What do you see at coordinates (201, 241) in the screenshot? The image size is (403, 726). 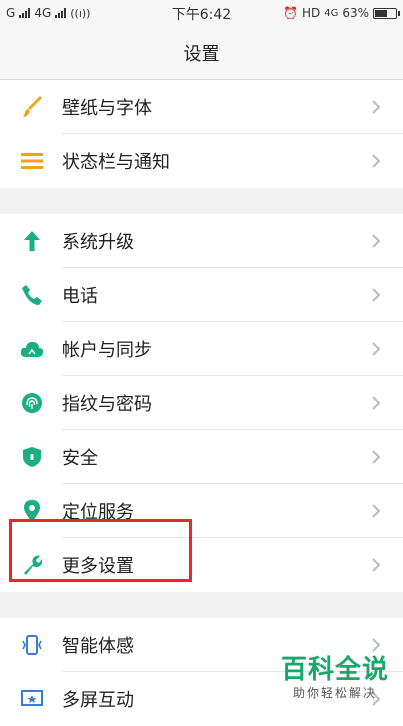 I see `row-system-upgrade: 系统升级` at bounding box center [201, 241].